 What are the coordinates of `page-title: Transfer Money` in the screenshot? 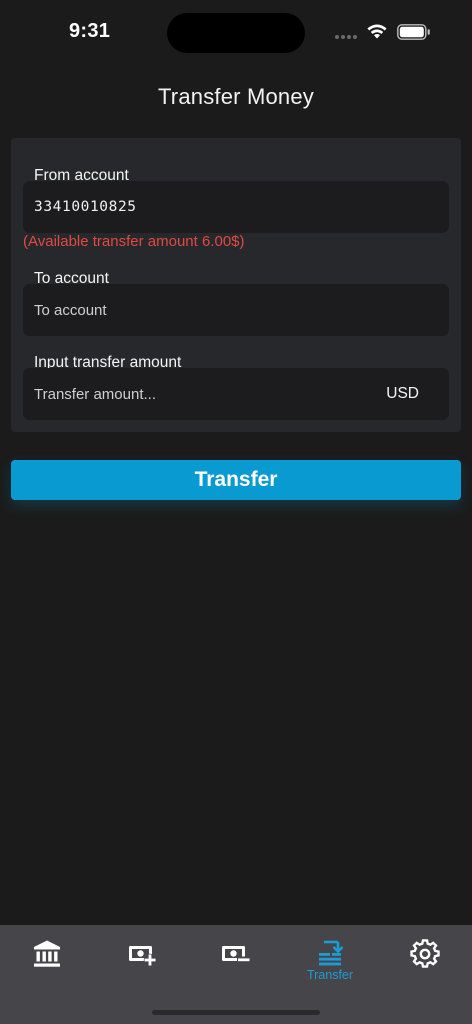 It's located at (236, 96).